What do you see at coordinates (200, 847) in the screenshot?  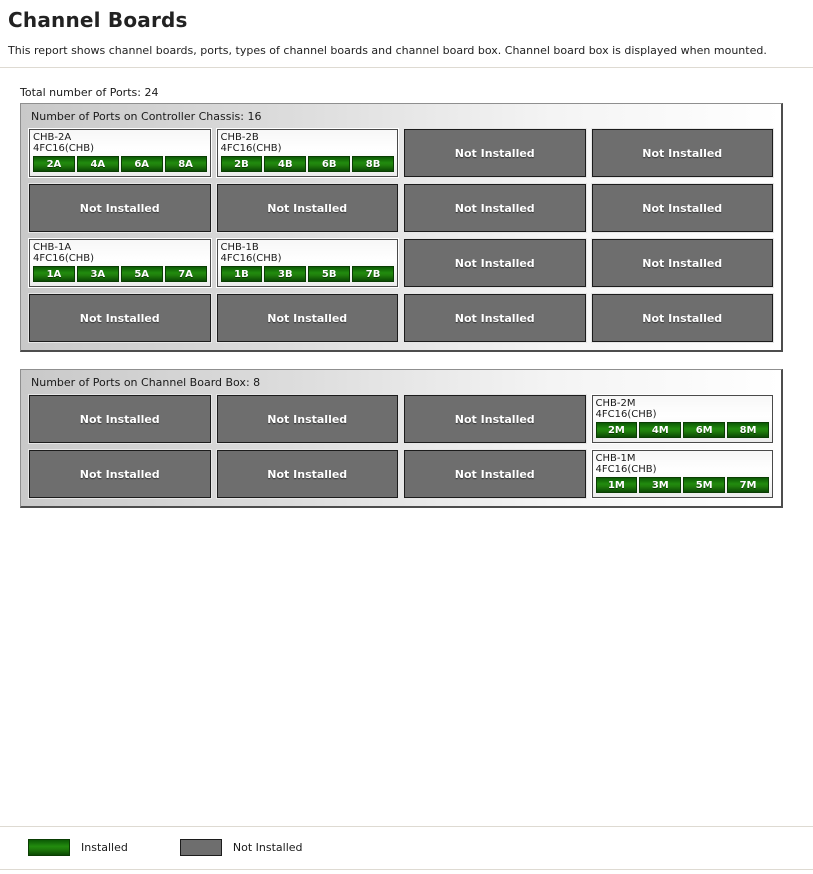 I see `legend-swatch-grey` at bounding box center [200, 847].